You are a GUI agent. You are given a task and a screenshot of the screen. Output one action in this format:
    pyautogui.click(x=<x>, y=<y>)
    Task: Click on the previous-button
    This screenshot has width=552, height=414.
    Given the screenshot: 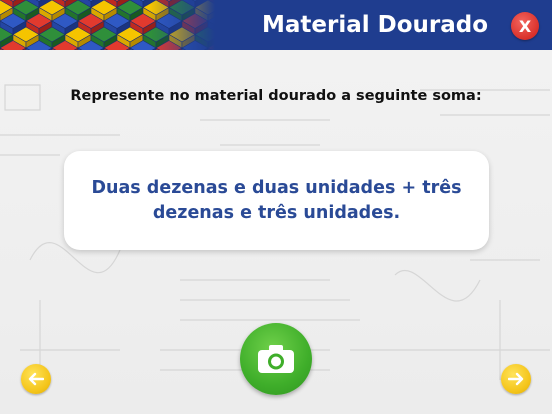 What is the action you would take?
    pyautogui.click(x=36, y=379)
    